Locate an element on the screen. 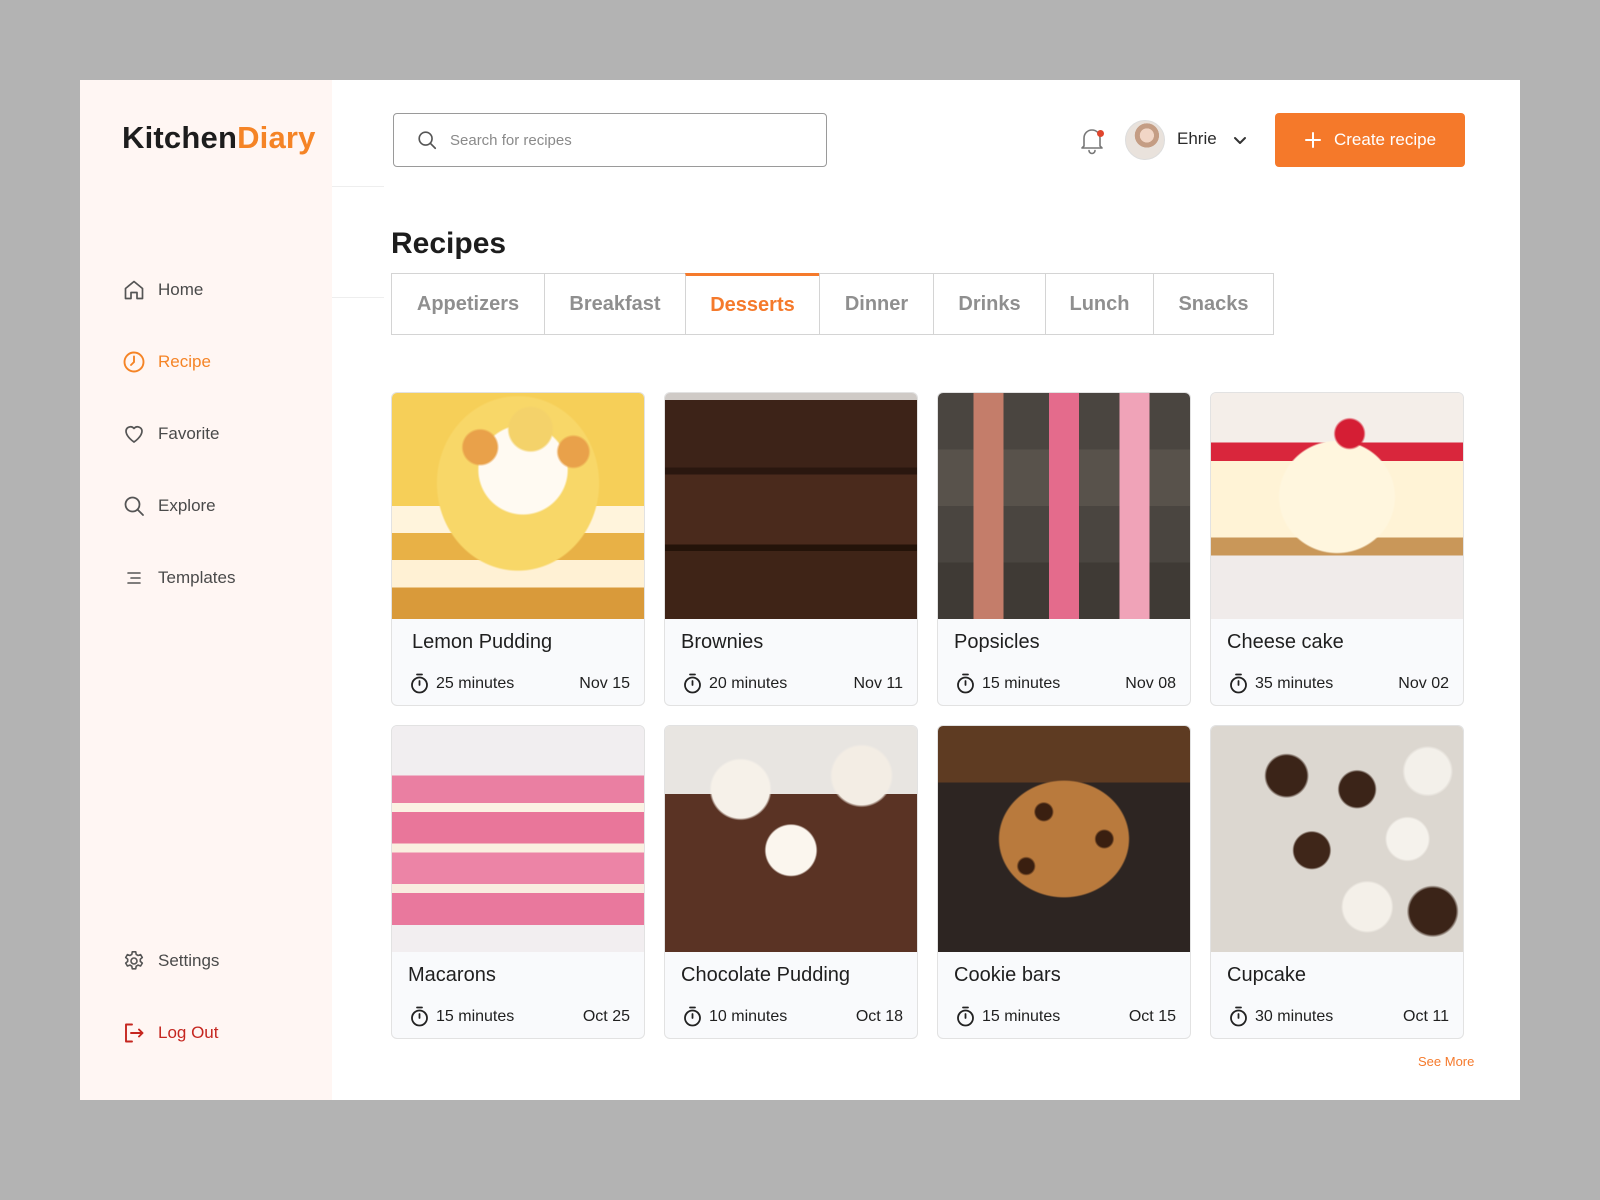 The height and width of the screenshot is (1200, 1600). logo-kitchen: Kitchen is located at coordinates (180, 137).